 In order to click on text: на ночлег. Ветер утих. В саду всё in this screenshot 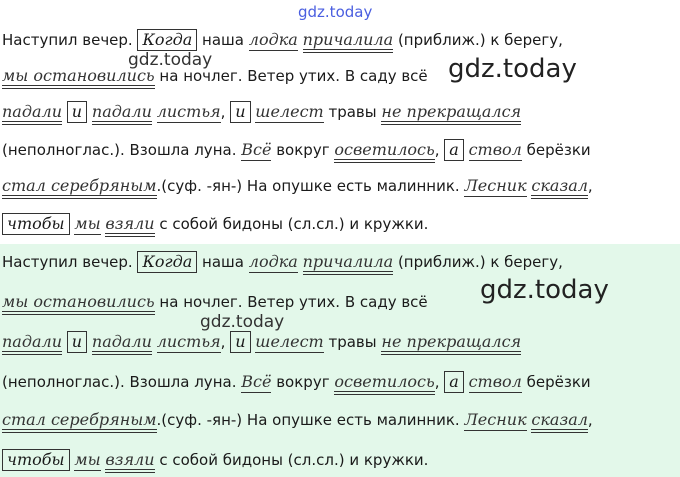, I will do `click(293, 302)`.